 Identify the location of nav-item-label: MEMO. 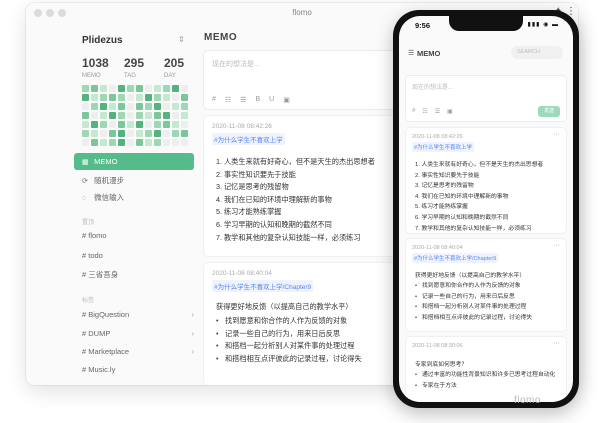
(106, 161).